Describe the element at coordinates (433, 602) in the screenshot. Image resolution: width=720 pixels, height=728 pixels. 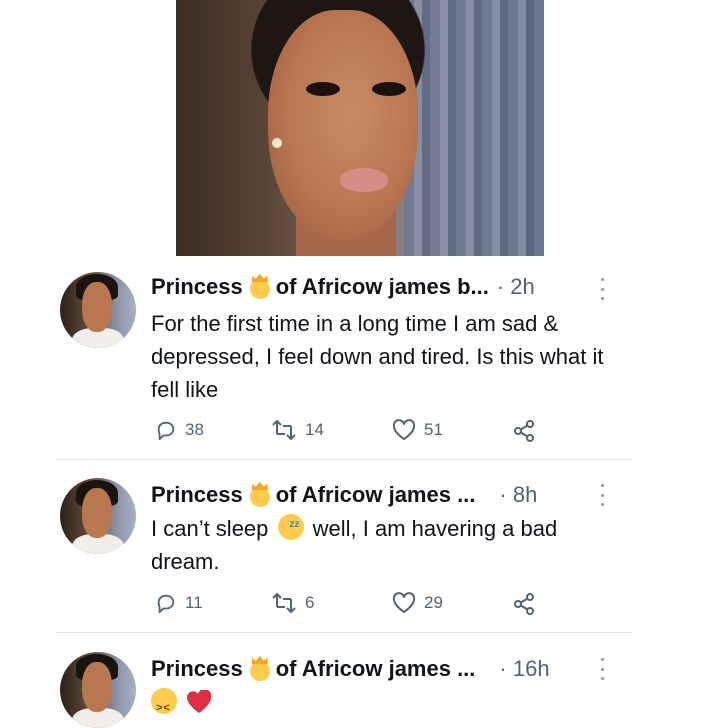
I see `like-count: 29` at that location.